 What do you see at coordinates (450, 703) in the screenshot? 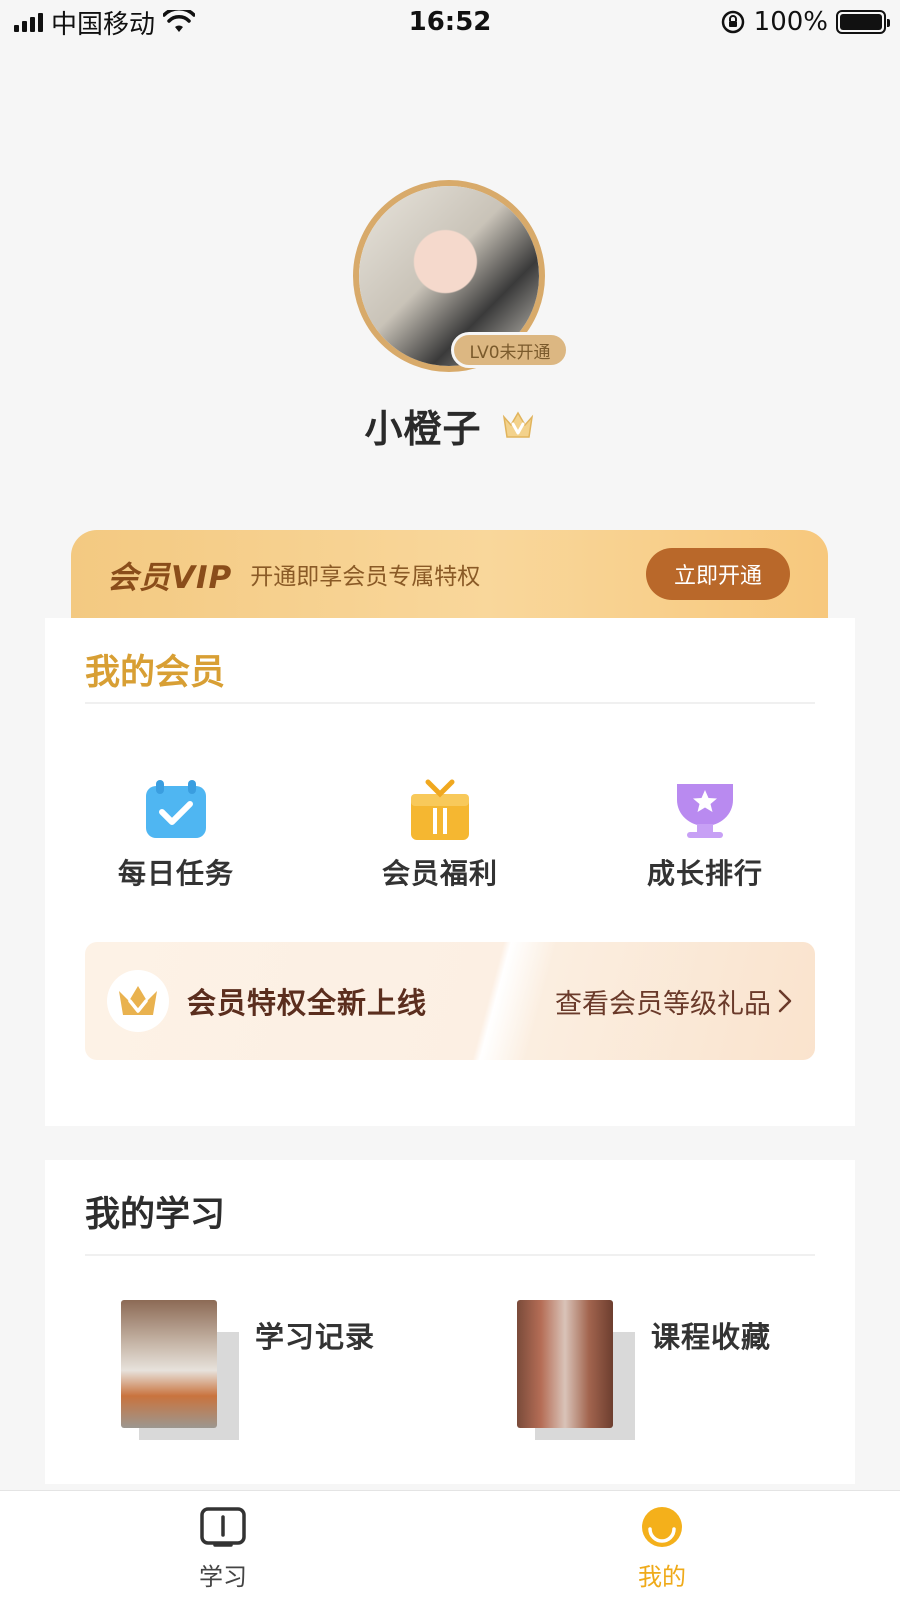
I see `membership-divider` at bounding box center [450, 703].